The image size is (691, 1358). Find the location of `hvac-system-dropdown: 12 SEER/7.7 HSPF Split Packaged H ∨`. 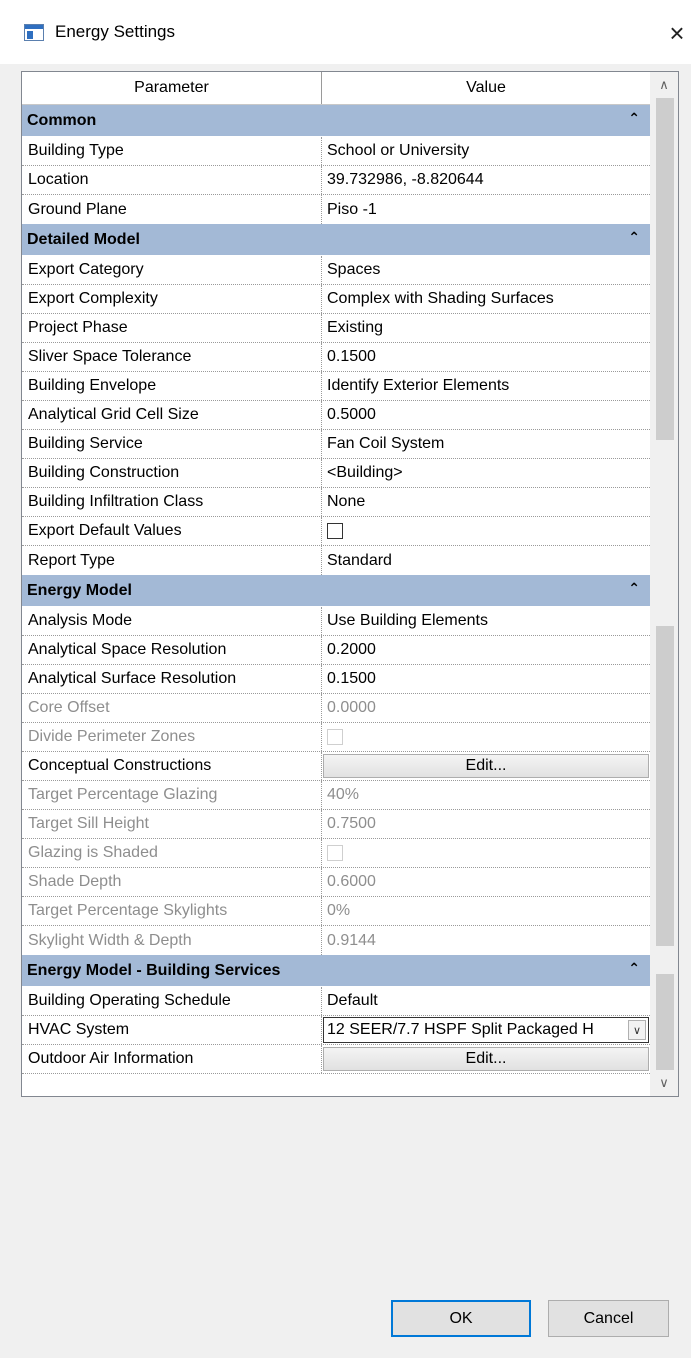

hvac-system-dropdown: 12 SEER/7.7 HSPF Split Packaged H ∨ is located at coordinates (486, 1030).